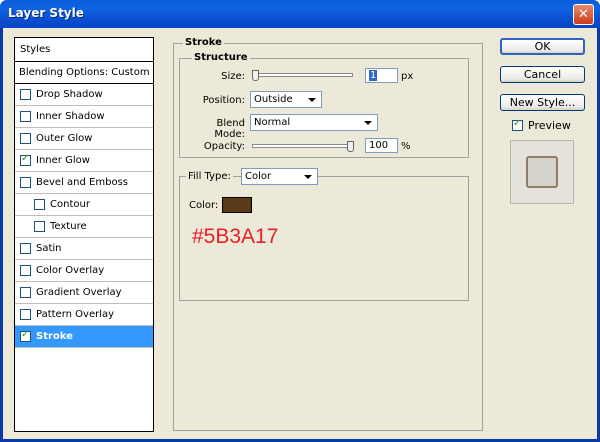 Image resolution: width=600 pixels, height=442 pixels. I want to click on close-icon: ✕, so click(583, 14).